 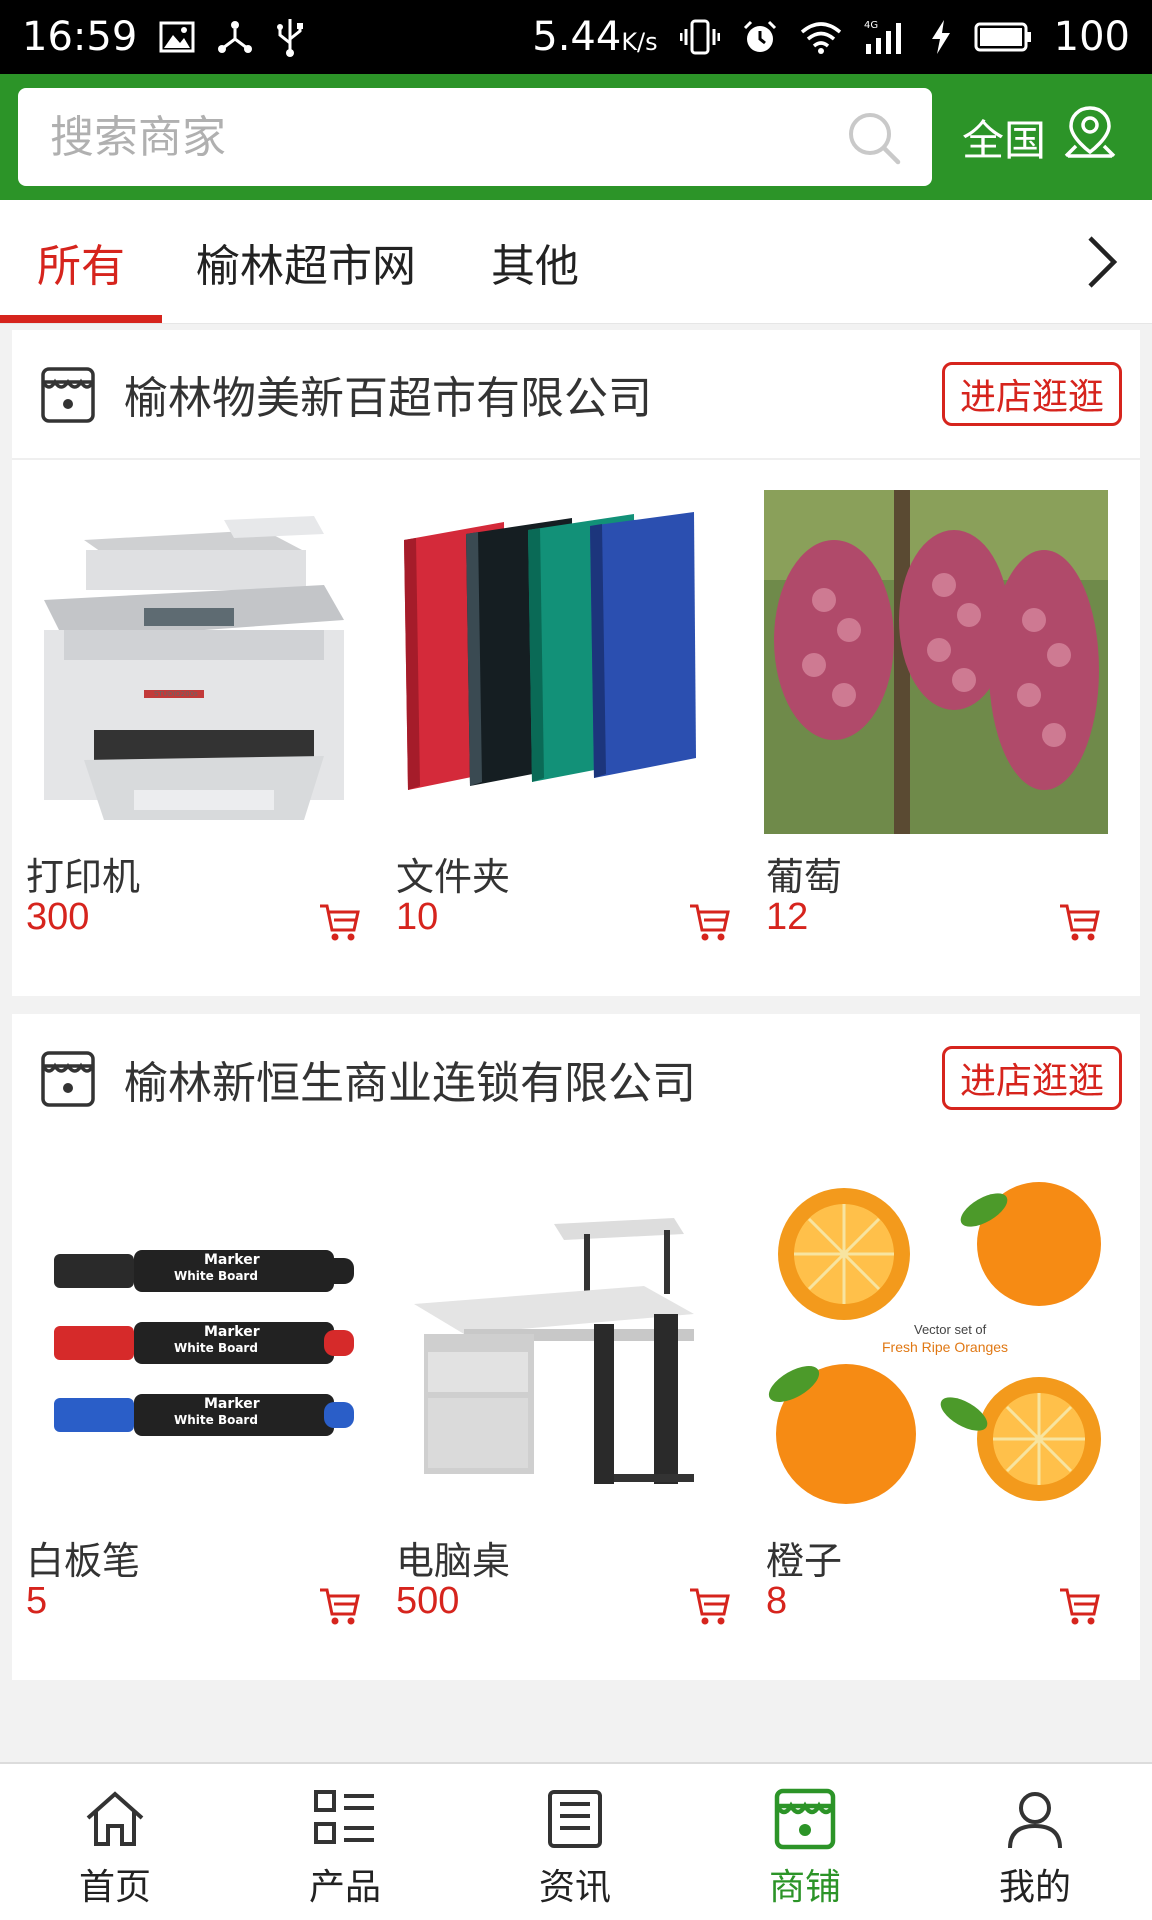 I want to click on shop-name: 榆林新恒生商业连锁有限公司, so click(x=410, y=1083).